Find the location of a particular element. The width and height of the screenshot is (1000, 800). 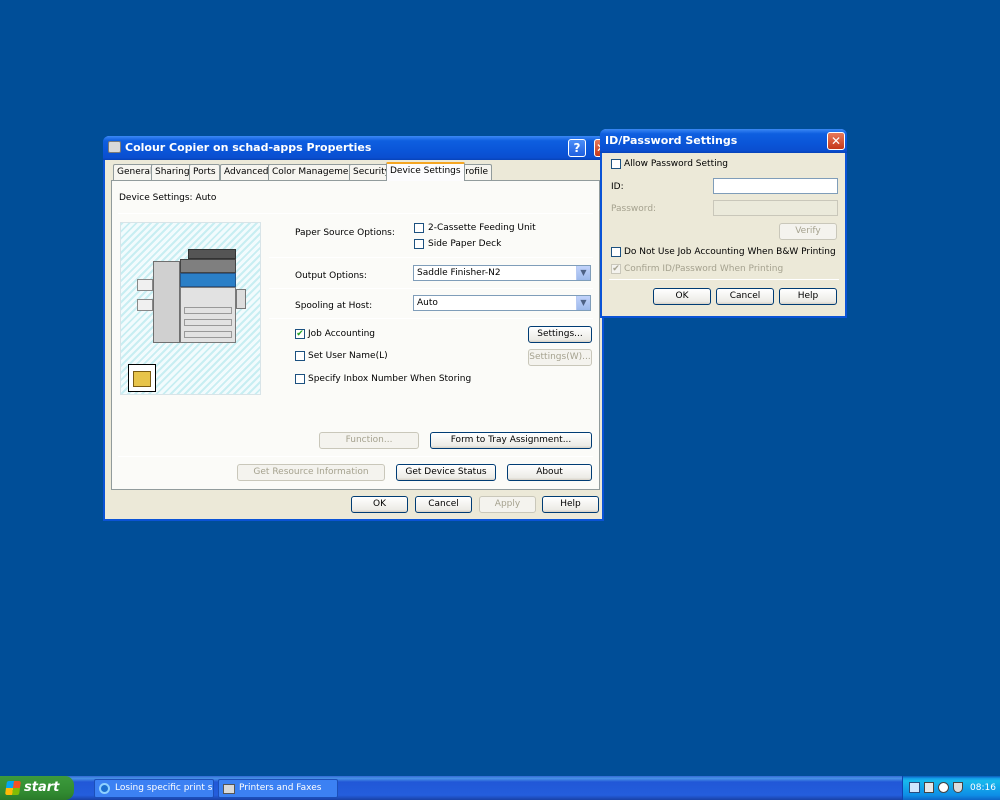

idpw-ok-button: OK is located at coordinates (682, 296).